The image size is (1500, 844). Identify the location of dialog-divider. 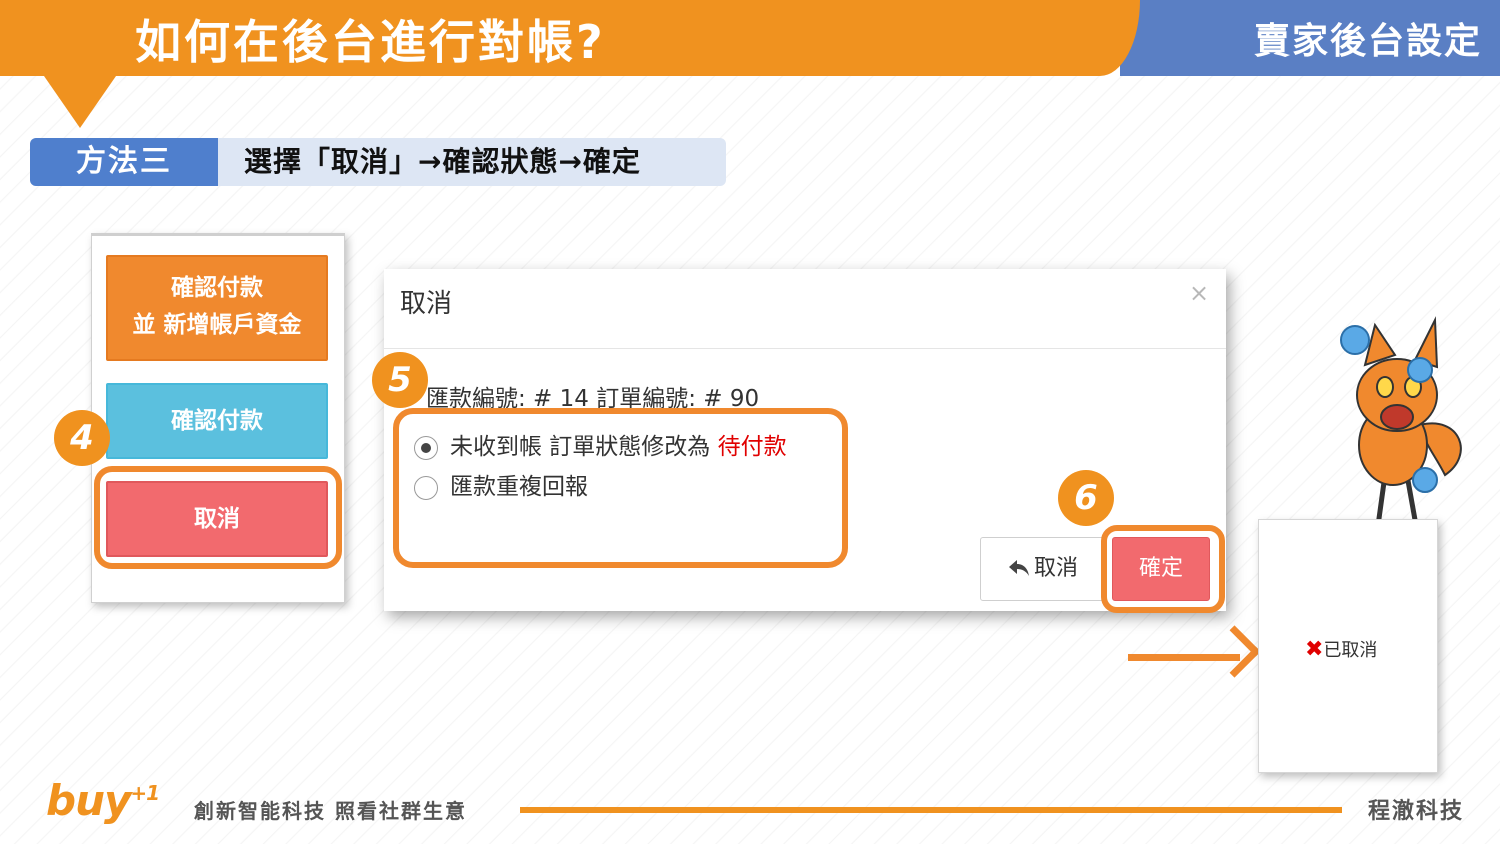
(805, 348).